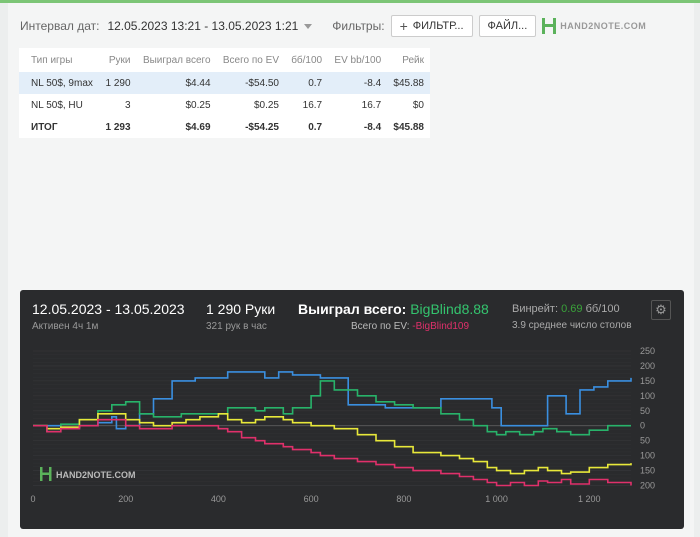 Image resolution: width=700 pixels, height=537 pixels. Describe the element at coordinates (358, 26) in the screenshot. I see `filters-label: Фильтры:` at that location.